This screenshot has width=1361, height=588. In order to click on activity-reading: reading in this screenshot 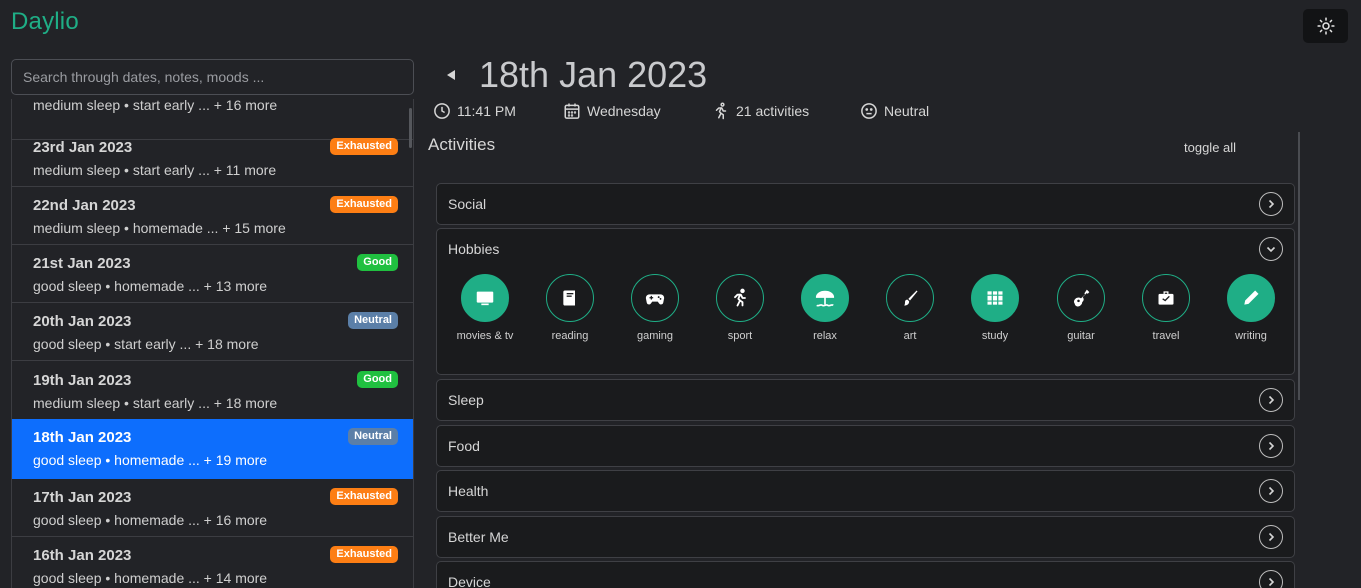, I will do `click(570, 309)`.